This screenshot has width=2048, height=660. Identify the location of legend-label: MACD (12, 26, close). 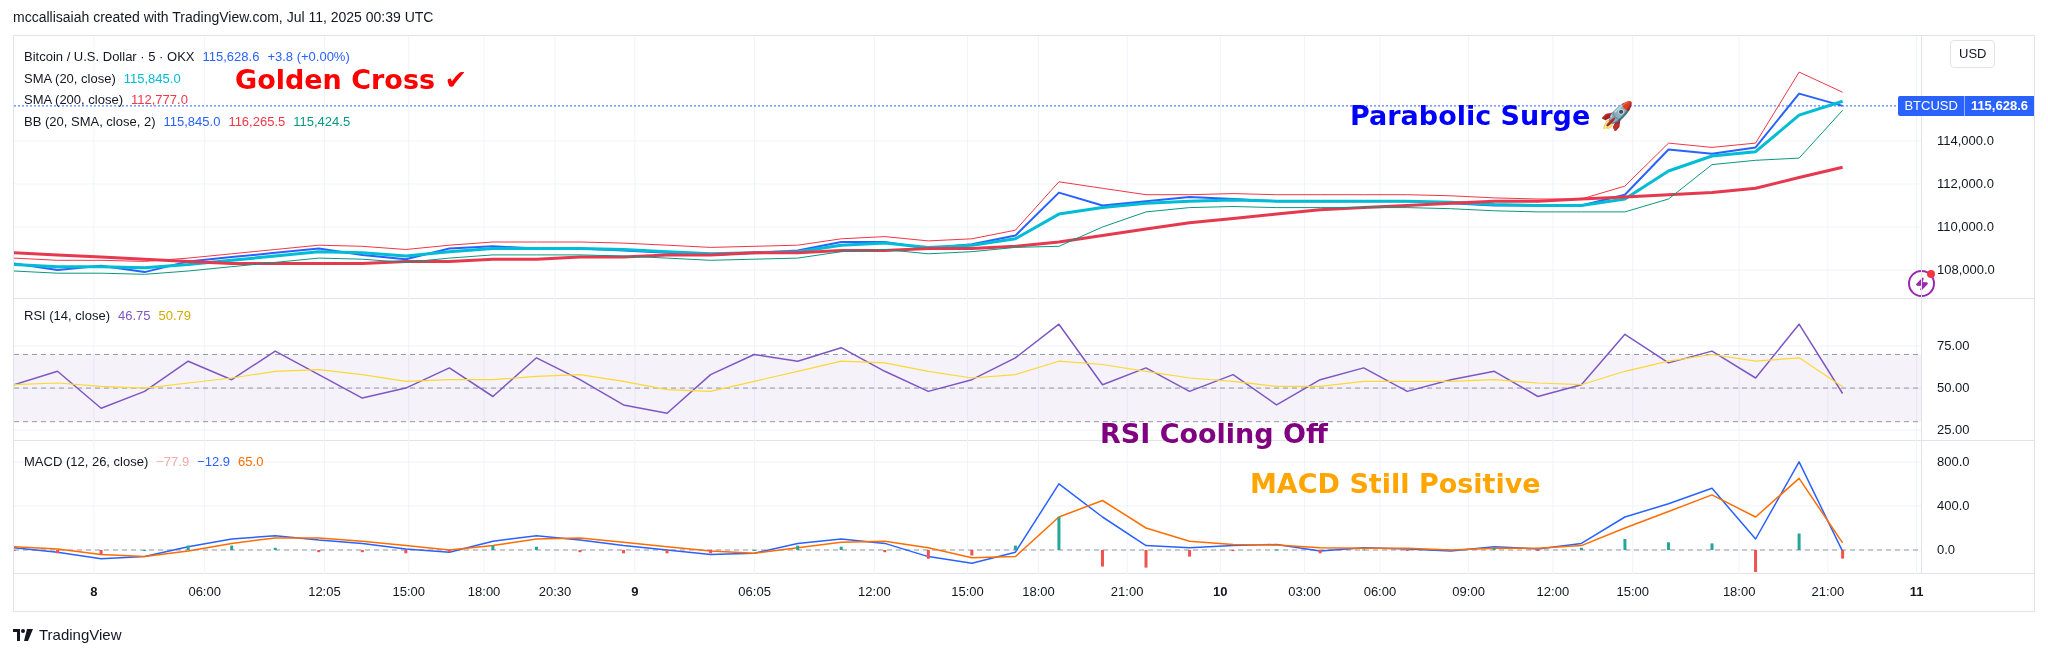
(86, 462).